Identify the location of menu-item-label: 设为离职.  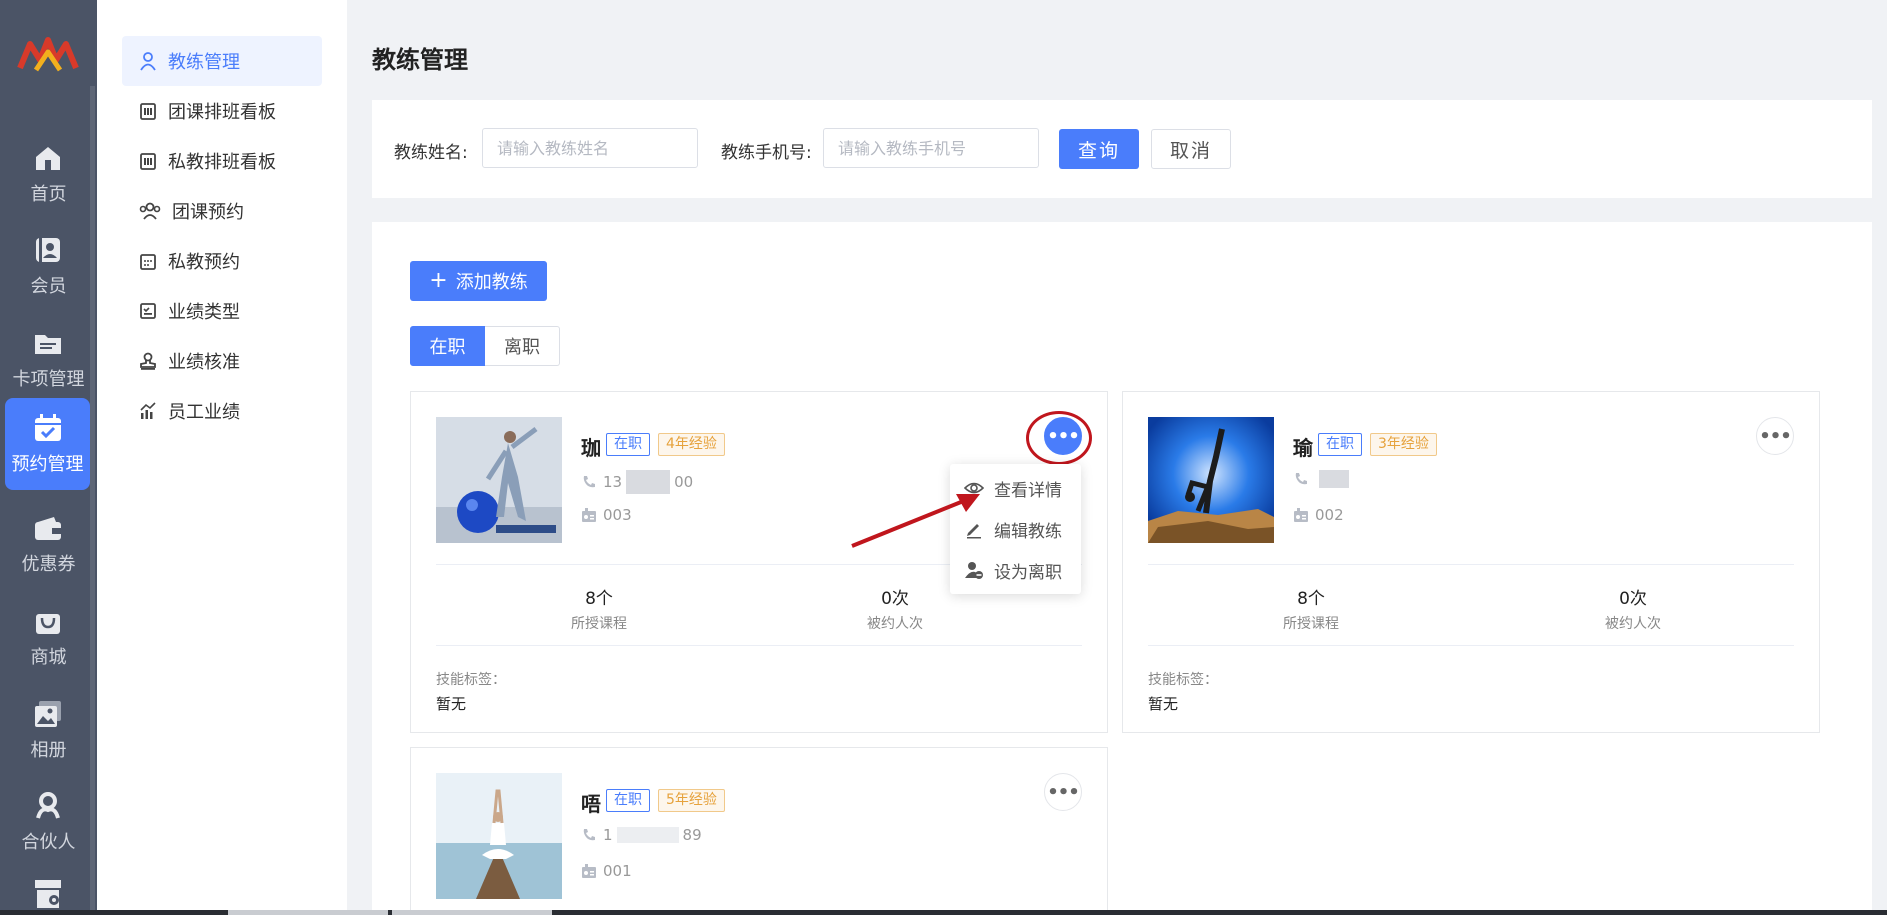
(1028, 572).